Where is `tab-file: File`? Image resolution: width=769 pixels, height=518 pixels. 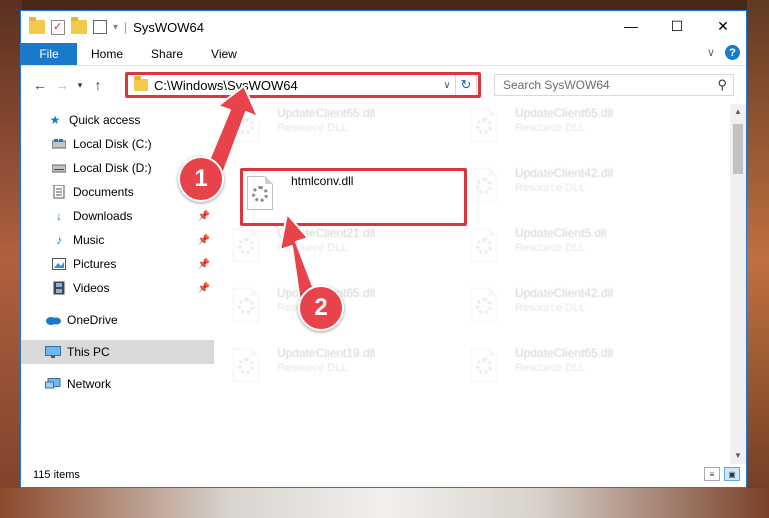
tab-file: File is located at coordinates (49, 54).